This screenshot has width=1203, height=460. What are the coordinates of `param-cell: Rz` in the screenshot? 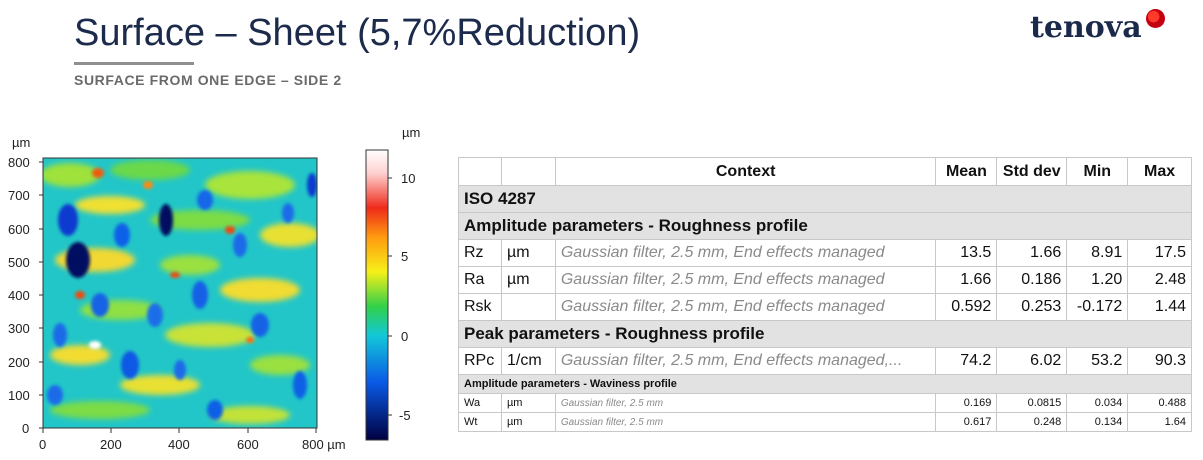 It's located at (480, 253).